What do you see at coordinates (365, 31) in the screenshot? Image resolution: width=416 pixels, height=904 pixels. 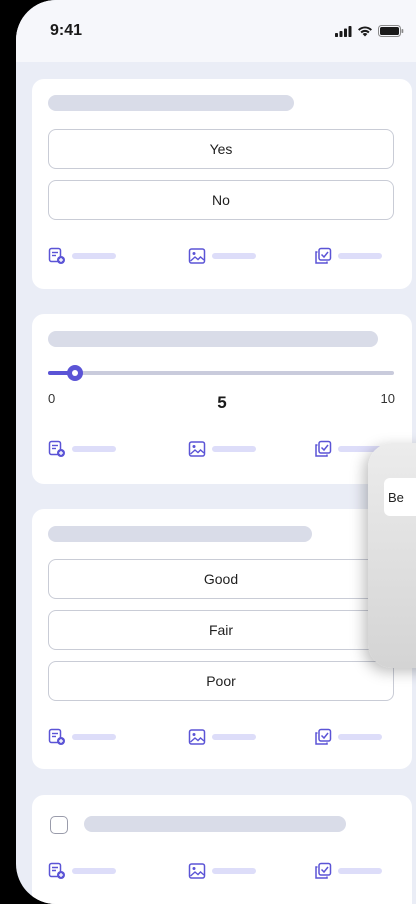 I see `wifi-icon` at bounding box center [365, 31].